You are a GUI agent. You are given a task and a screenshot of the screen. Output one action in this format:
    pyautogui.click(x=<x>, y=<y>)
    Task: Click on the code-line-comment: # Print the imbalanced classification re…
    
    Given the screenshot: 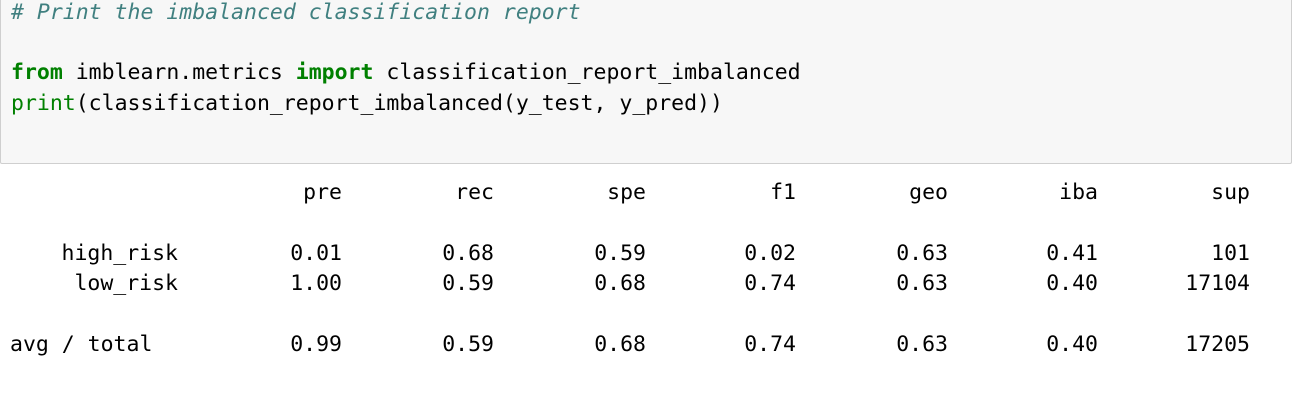 What is the action you would take?
    pyautogui.click(x=296, y=14)
    